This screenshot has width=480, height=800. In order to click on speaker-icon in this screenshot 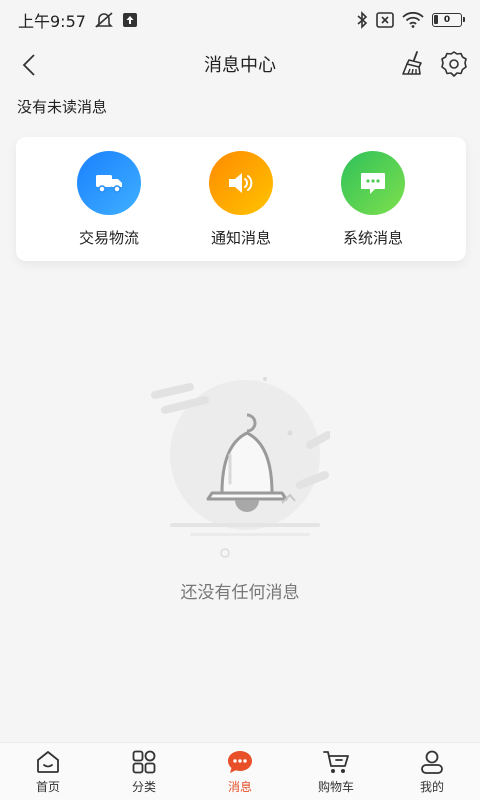, I will do `click(241, 183)`.